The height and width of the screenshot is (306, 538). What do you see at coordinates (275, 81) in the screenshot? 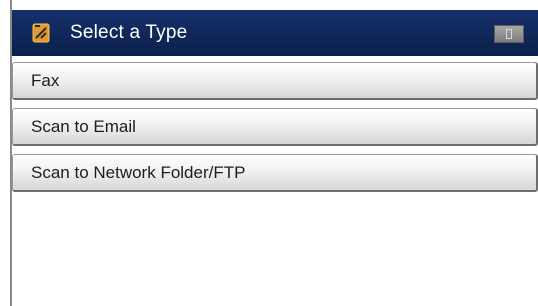
I see `fax-button: Fax` at bounding box center [275, 81].